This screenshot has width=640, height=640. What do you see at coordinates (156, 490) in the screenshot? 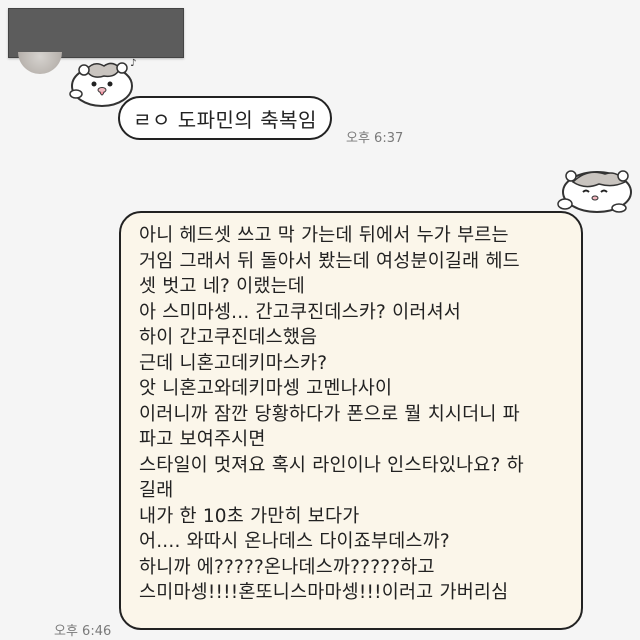
I see `message-line: 길래` at bounding box center [156, 490].